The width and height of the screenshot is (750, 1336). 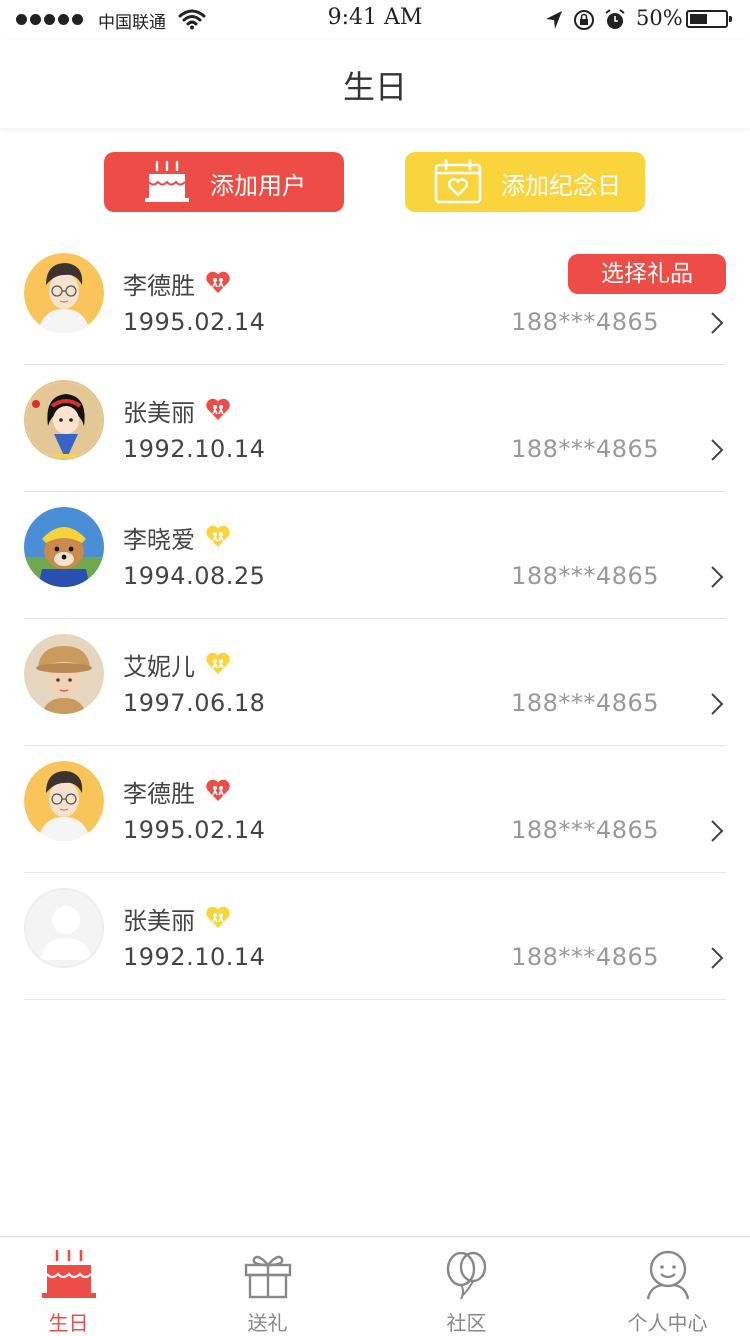 I want to click on tab-label: 个人中心, so click(x=667, y=1323).